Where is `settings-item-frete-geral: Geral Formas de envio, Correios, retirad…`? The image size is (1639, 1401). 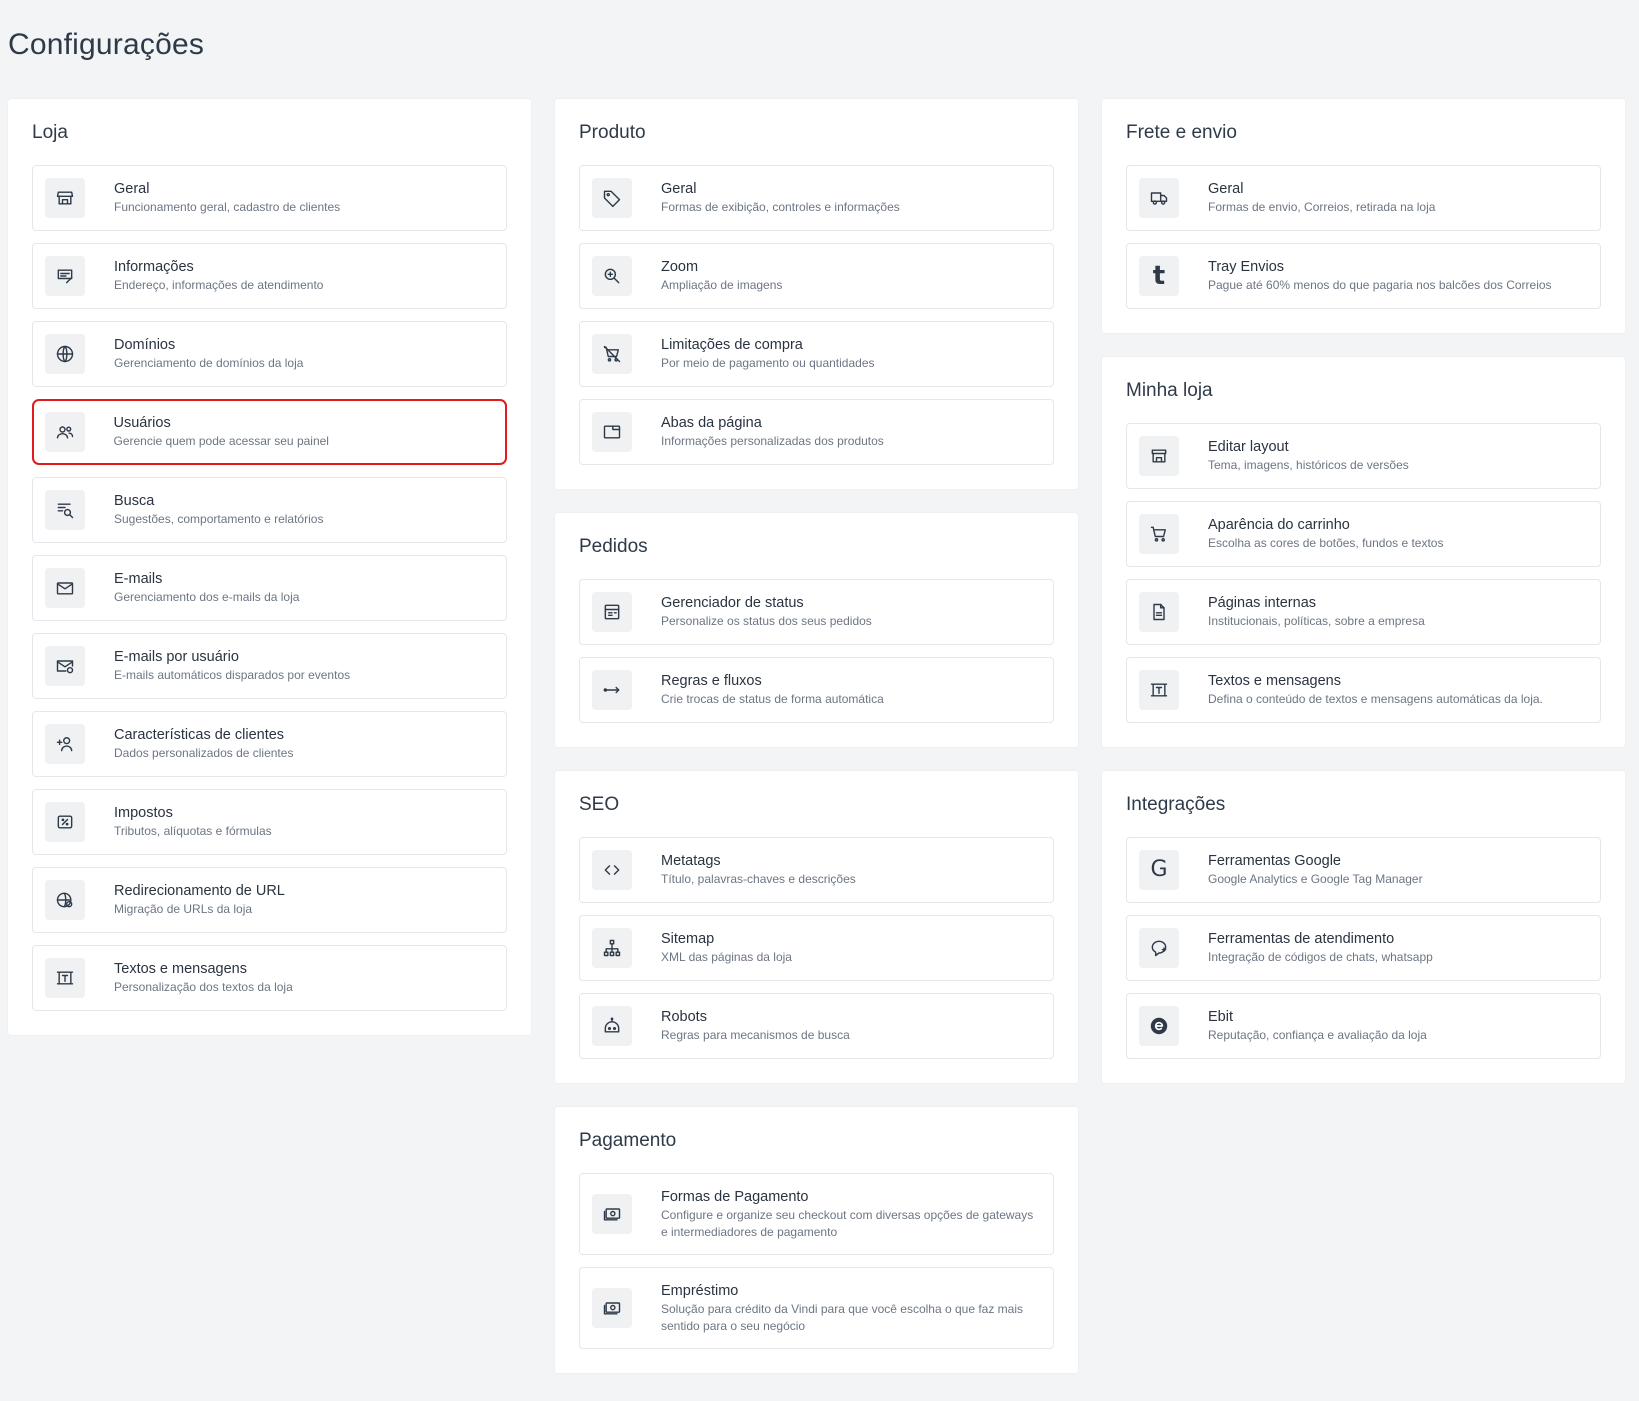 settings-item-frete-geral: Geral Formas de envio, Correios, retirad… is located at coordinates (1363, 198).